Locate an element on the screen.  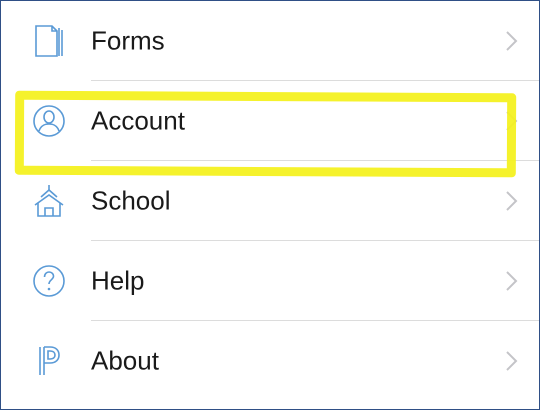
menu-item-label: School is located at coordinates (131, 200).